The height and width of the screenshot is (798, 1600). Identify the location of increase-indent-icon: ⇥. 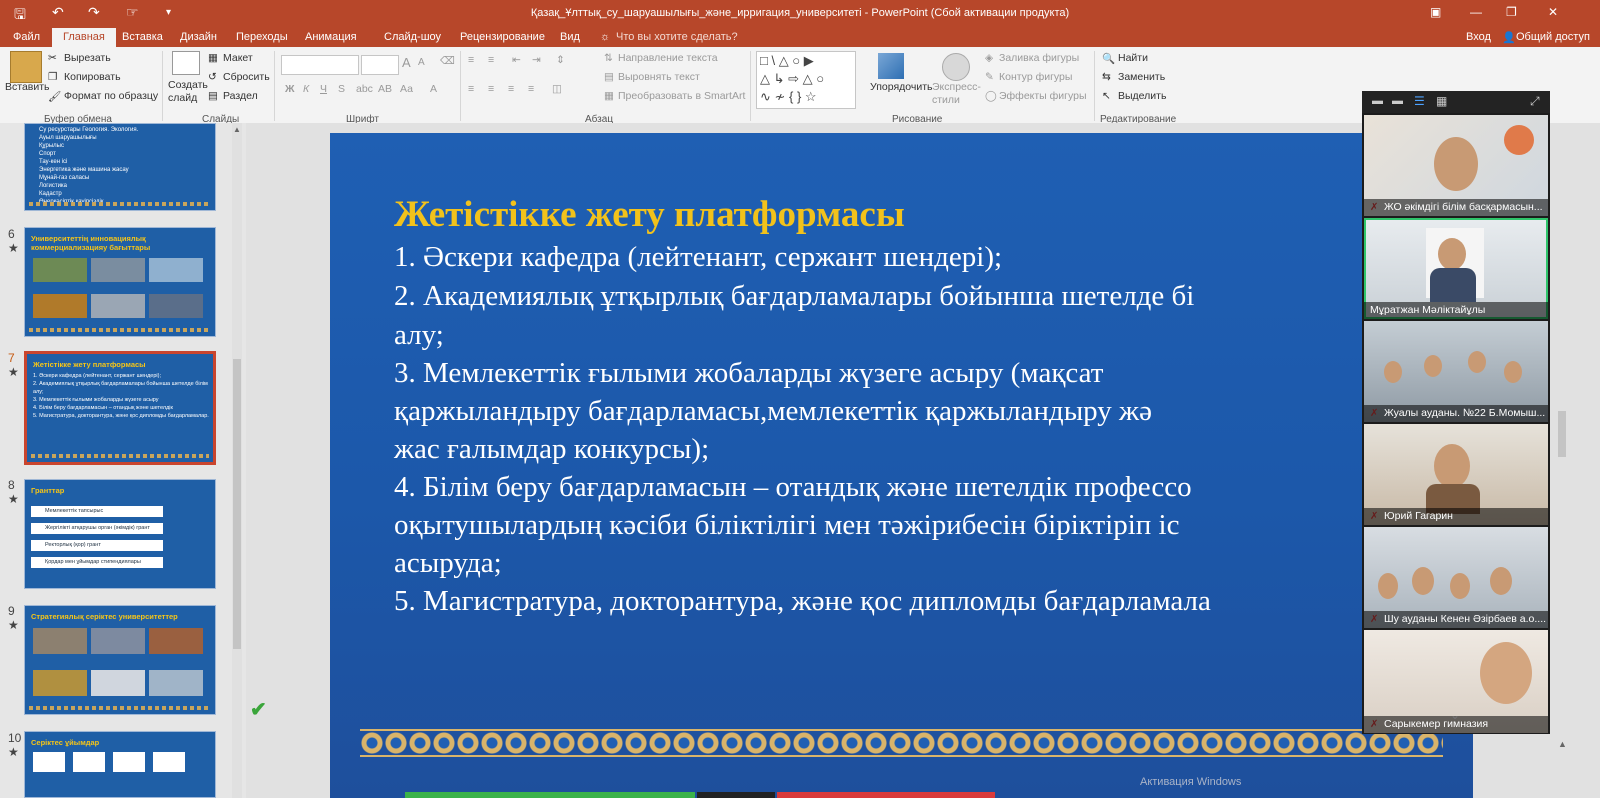
(536, 60).